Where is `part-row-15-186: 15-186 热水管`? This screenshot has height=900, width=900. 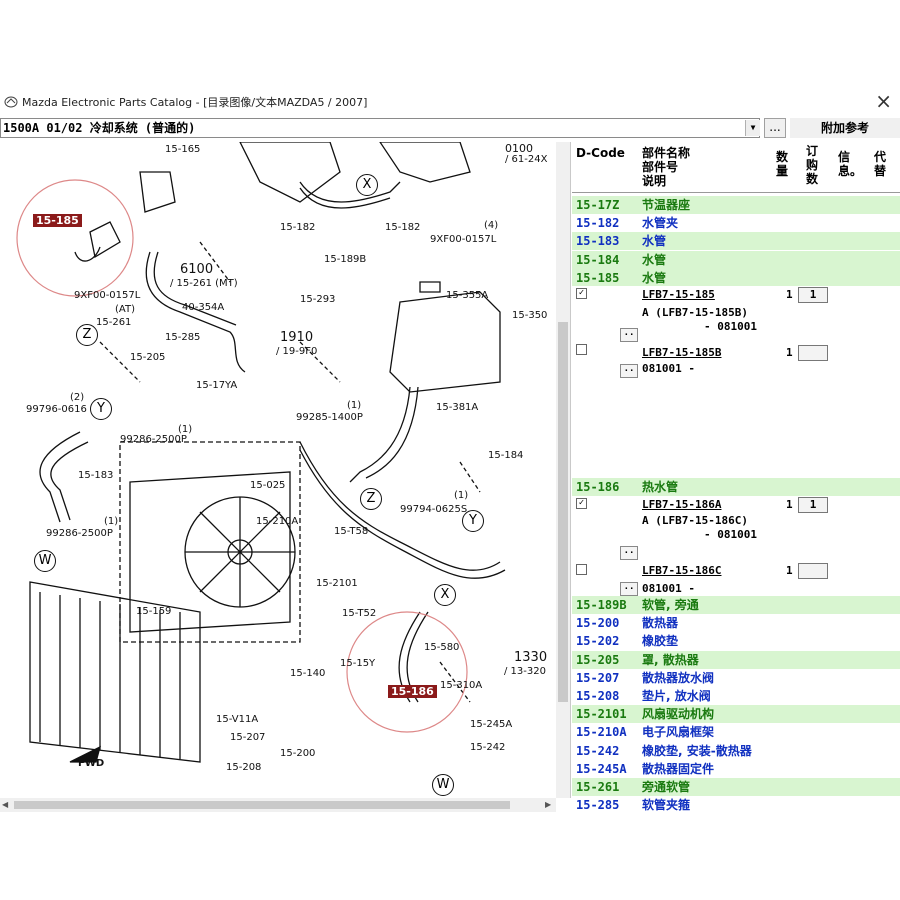
part-row-15-186: 15-186 热水管 is located at coordinates (736, 487).